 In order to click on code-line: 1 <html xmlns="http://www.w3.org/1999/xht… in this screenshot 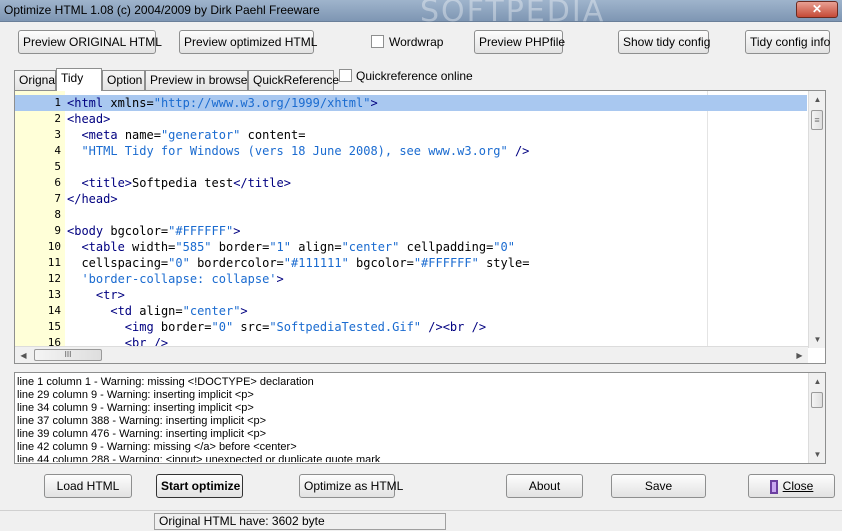, I will do `click(411, 103)`.